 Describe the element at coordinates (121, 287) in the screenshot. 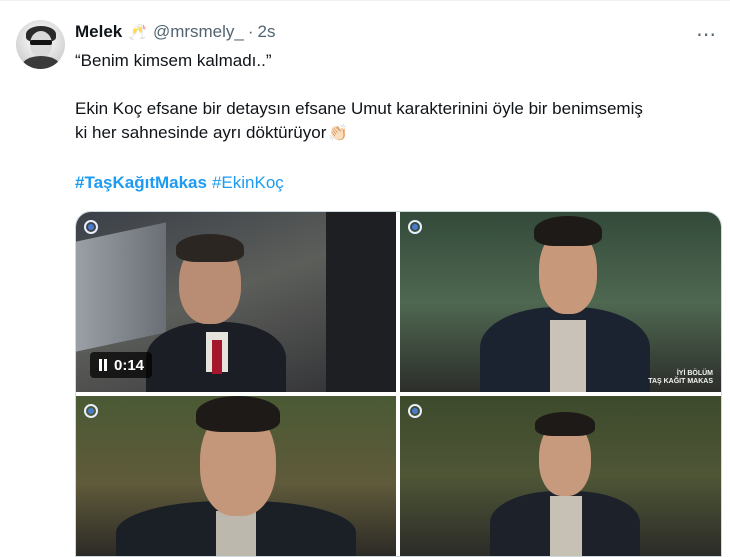

I see `car-windshield` at that location.